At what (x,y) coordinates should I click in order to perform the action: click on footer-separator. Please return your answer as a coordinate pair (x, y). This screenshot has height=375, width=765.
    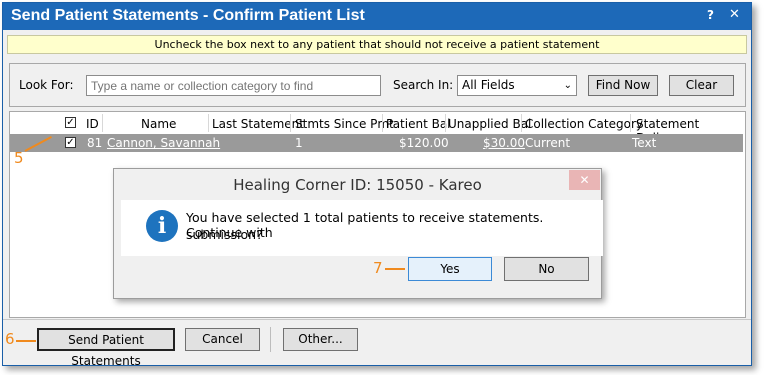
    Looking at the image, I should click on (270, 339).